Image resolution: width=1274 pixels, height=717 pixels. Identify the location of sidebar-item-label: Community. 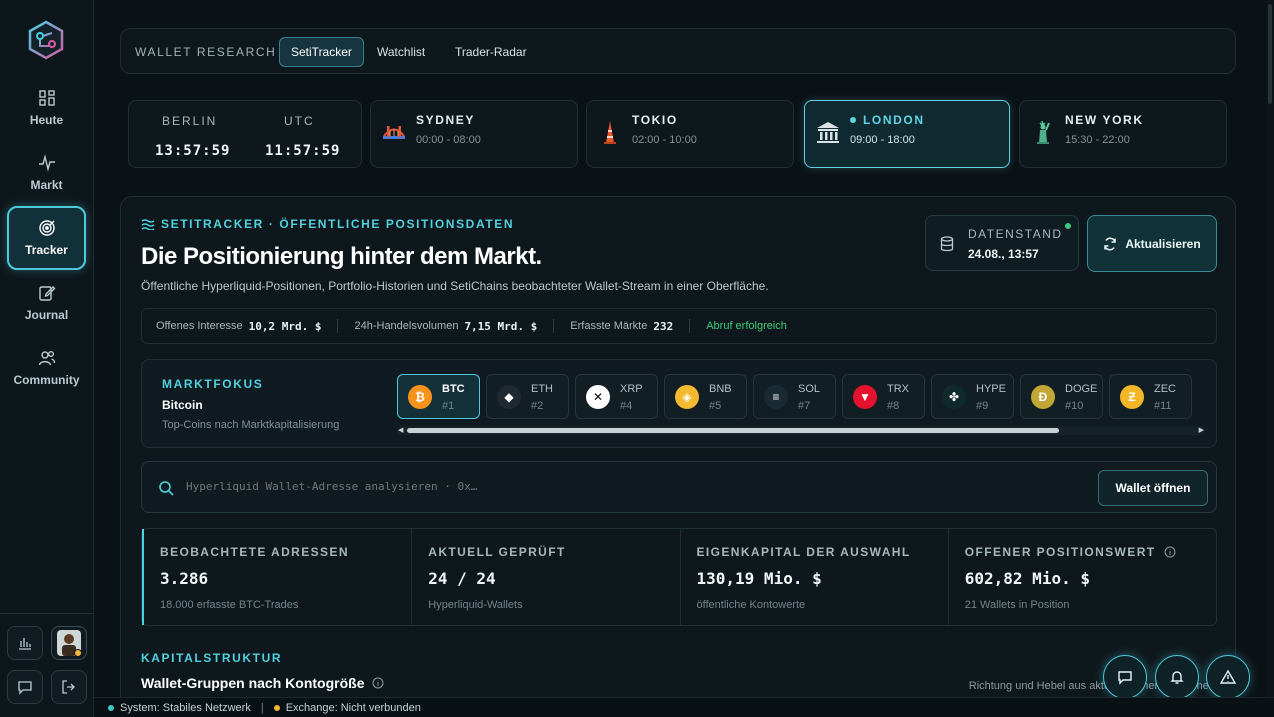
(46, 380).